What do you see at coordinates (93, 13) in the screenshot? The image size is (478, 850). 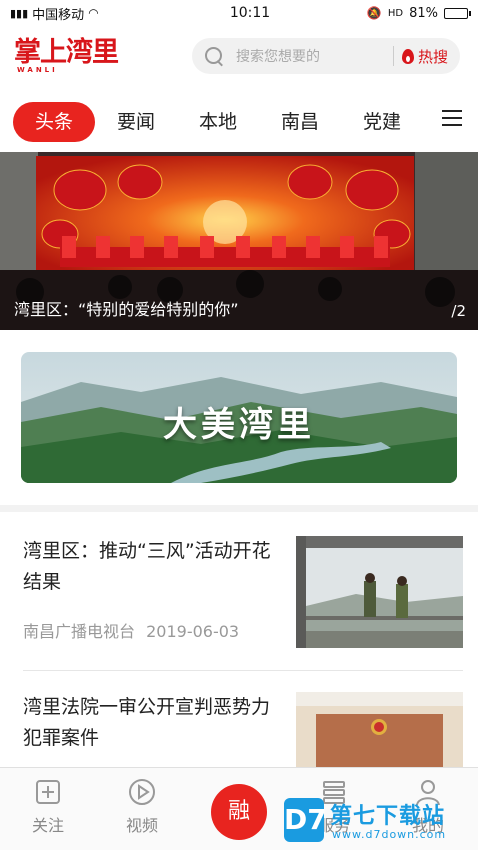 I see `wifi-icon: ◠` at bounding box center [93, 13].